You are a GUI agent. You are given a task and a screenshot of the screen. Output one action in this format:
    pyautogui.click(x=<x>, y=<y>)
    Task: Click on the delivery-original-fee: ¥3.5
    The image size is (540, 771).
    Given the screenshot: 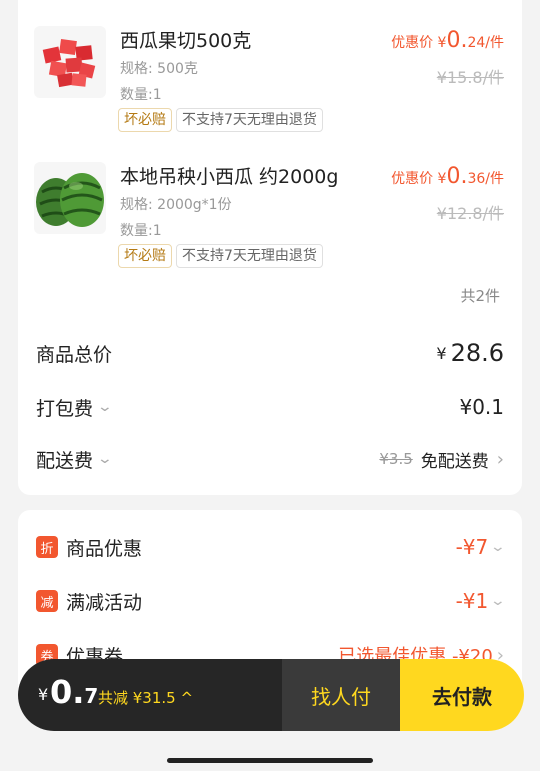 What is the action you would take?
    pyautogui.click(x=396, y=459)
    